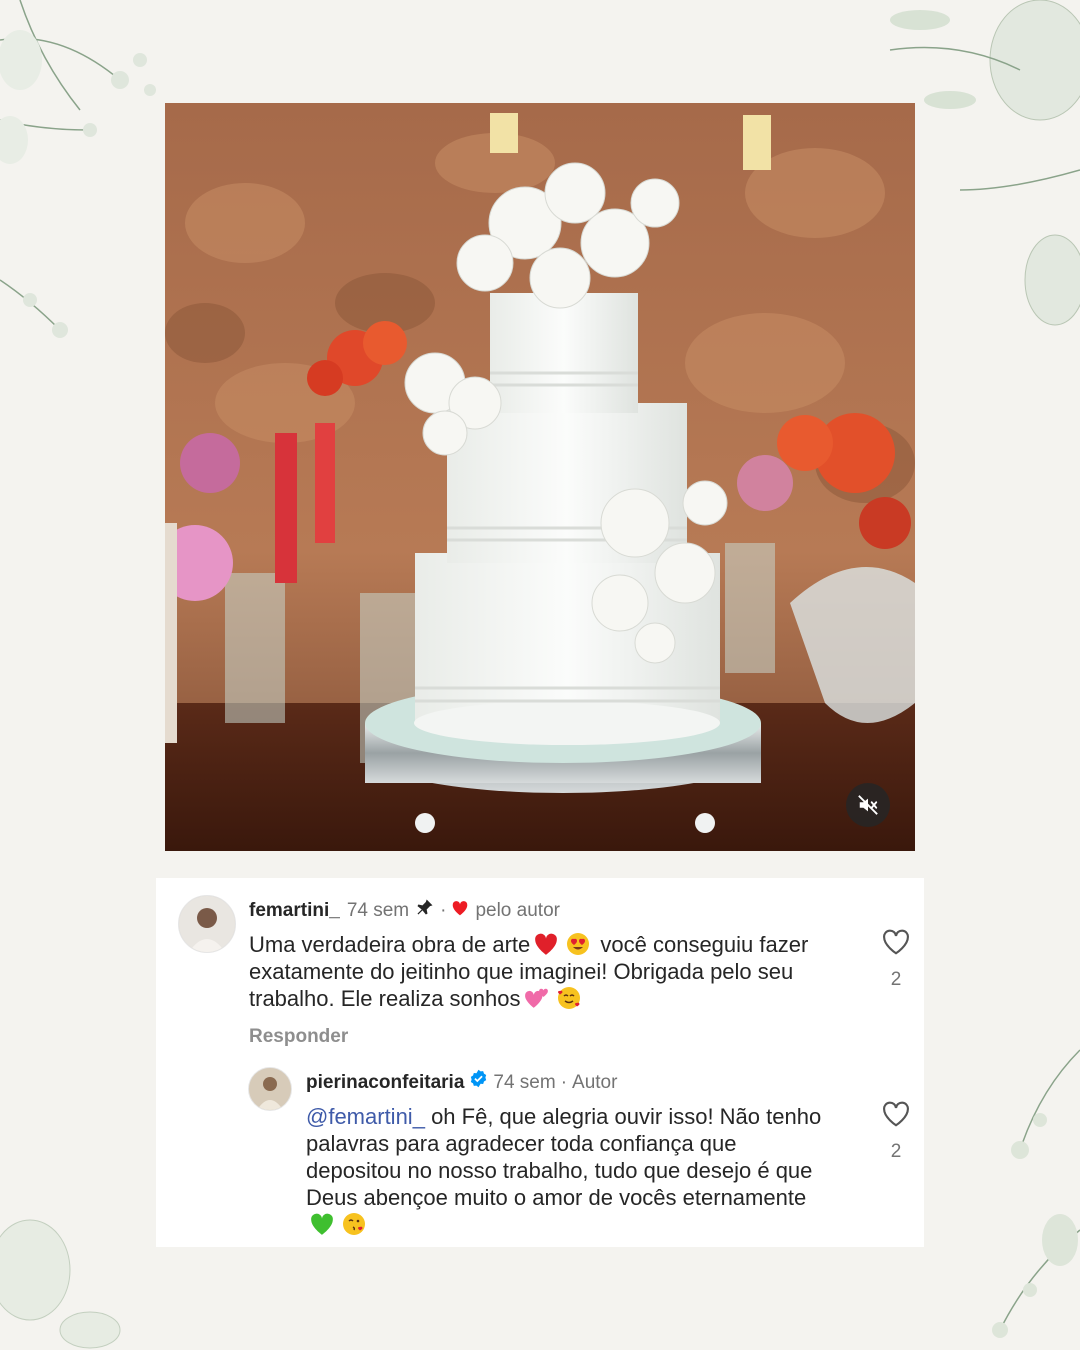 This screenshot has width=1080, height=1350. I want to click on verified-badge-icon, so click(478, 1083).